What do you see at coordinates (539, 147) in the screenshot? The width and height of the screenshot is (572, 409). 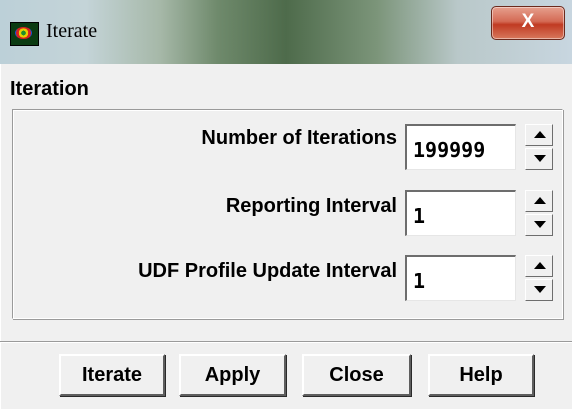 I see `number-of-iterations-spinner` at bounding box center [539, 147].